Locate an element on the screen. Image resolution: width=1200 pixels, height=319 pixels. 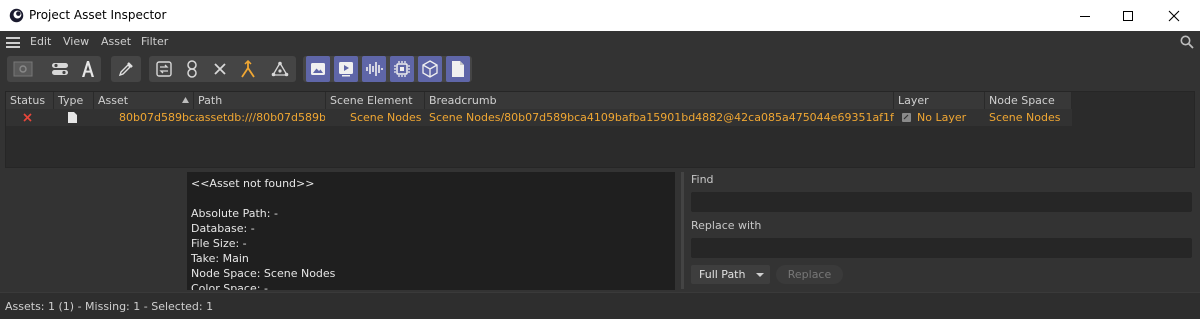
maximize-button is located at coordinates (1128, 15).